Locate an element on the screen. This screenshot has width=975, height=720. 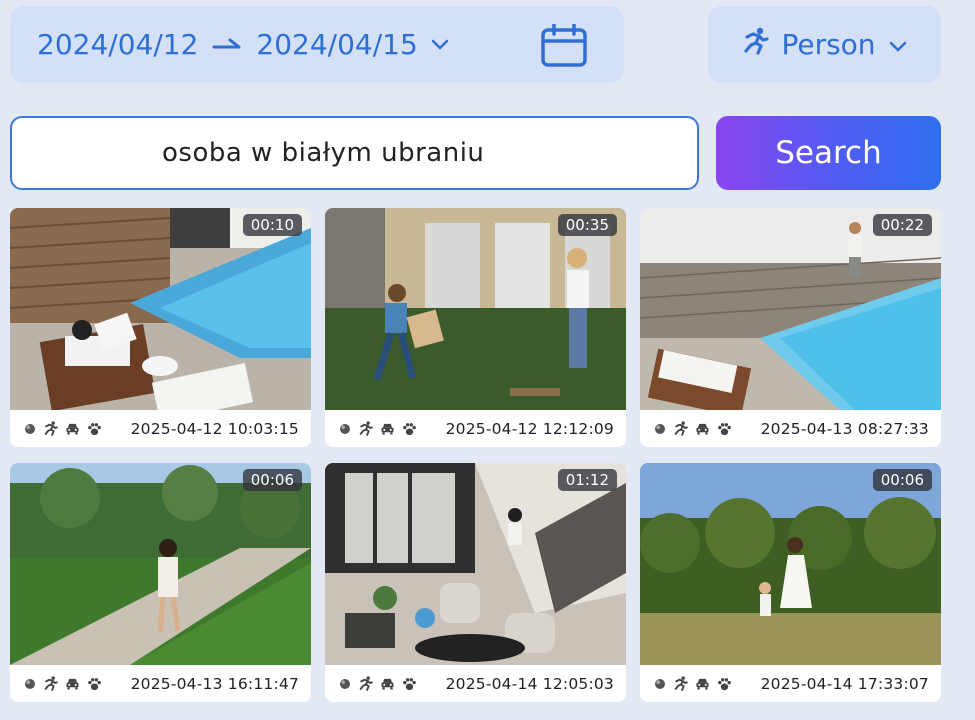
running-person-icon is located at coordinates (755, 44).